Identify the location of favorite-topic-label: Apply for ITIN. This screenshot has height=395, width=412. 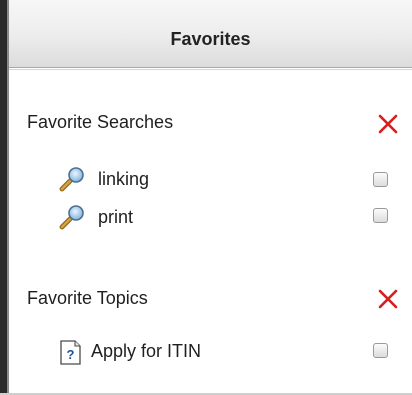
(146, 351).